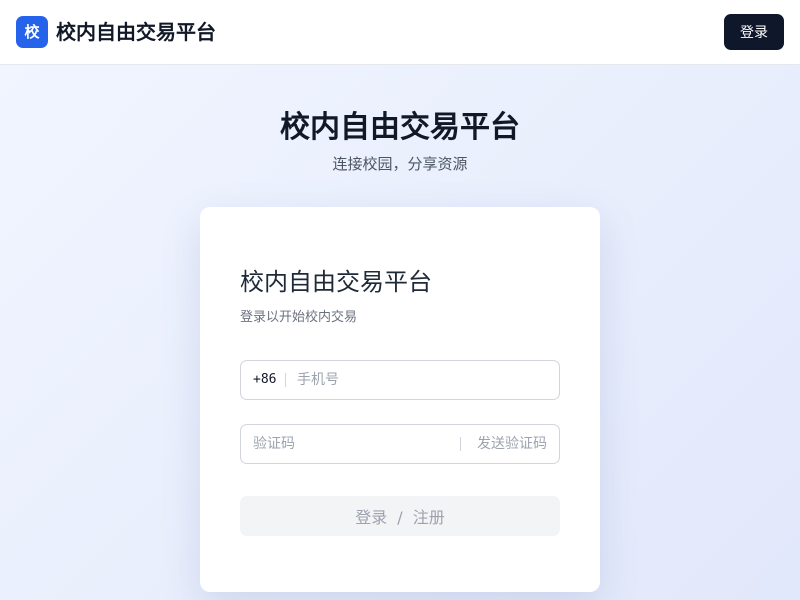 The height and width of the screenshot is (600, 800). Describe the element at coordinates (428, 517) in the screenshot. I see `submit-register-label: 注册` at that location.